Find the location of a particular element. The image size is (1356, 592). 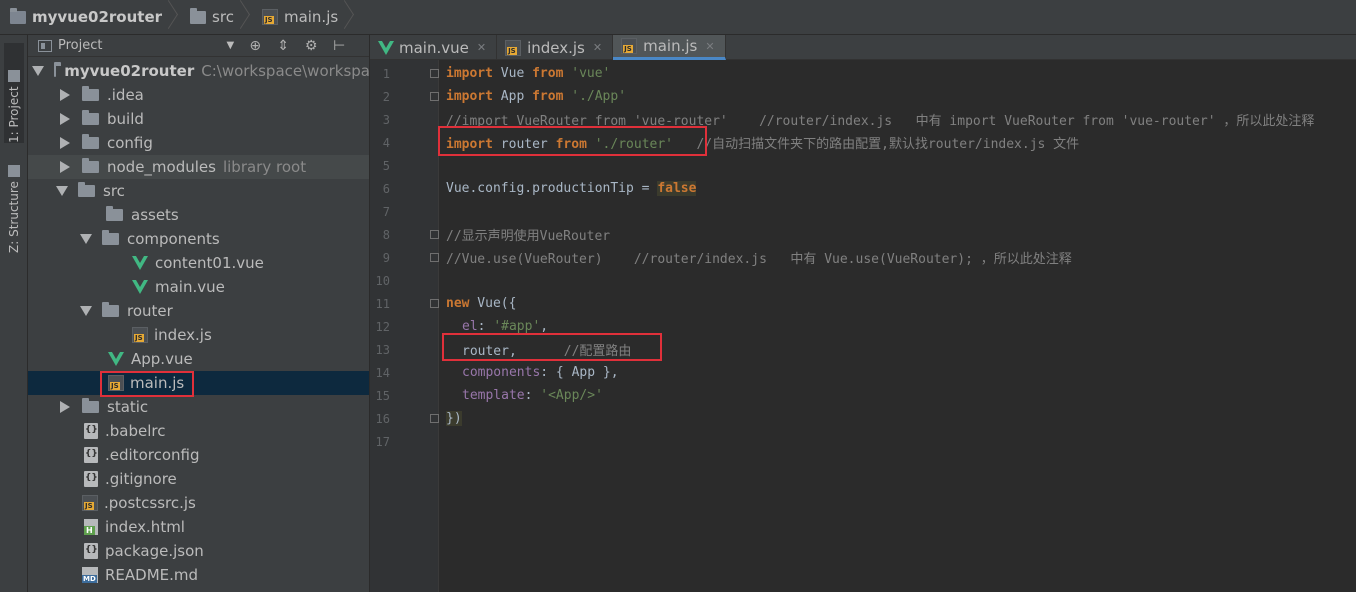

tree-item-components: components is located at coordinates (198, 239).